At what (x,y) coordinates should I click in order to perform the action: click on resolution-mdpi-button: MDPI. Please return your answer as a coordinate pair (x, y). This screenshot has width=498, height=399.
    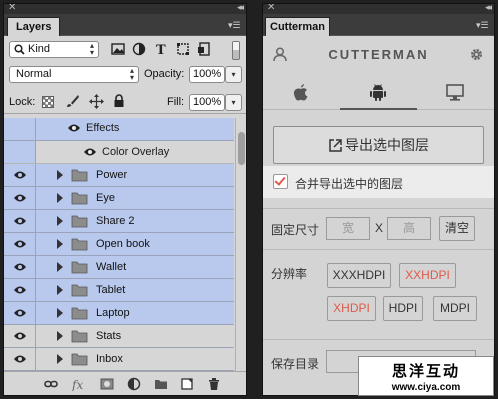
    Looking at the image, I should click on (455, 308).